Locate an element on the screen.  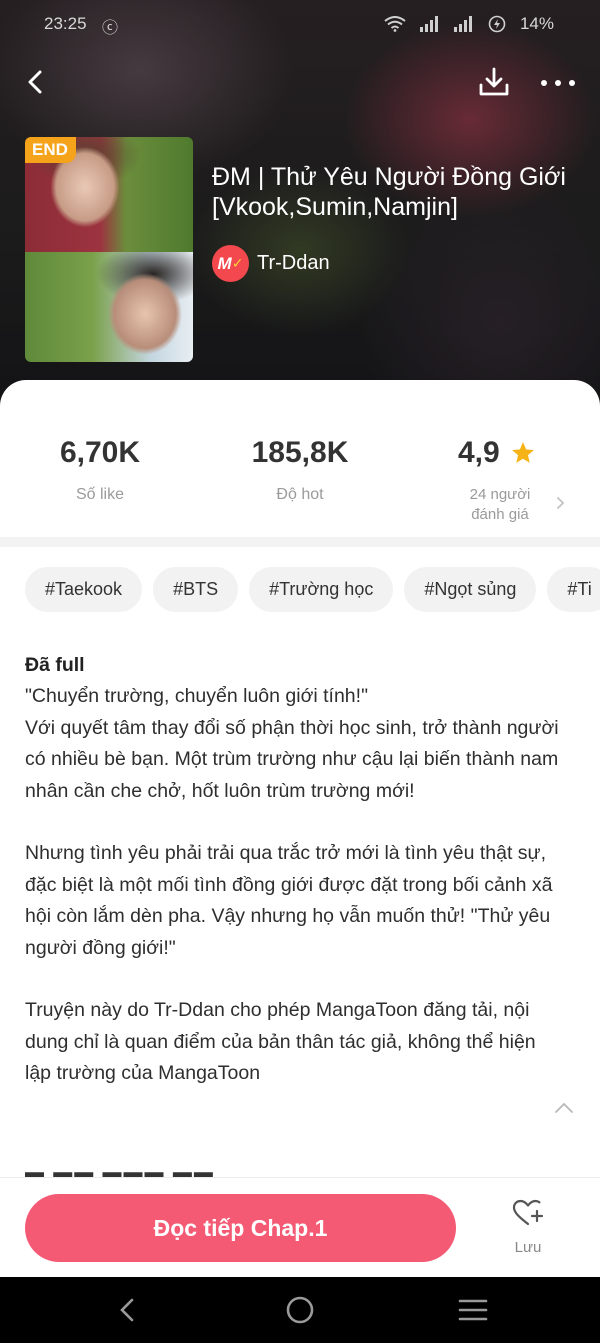
more-button is located at coordinates (558, 82).